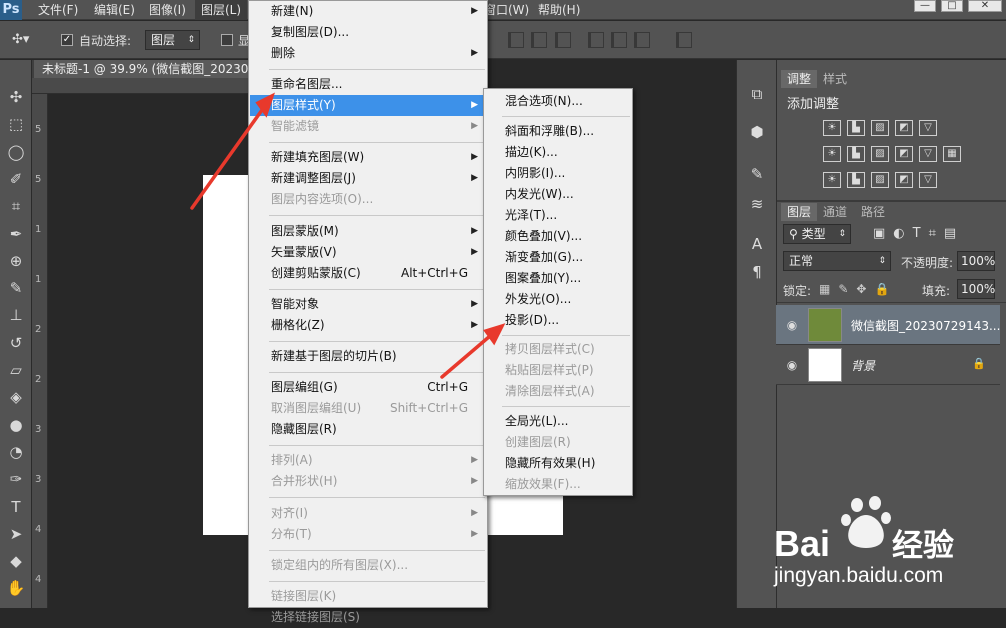 This screenshot has width=1006, height=628. Describe the element at coordinates (172, 40) in the screenshot. I see `auto-select-target-select: 图层 ⇕` at that location.